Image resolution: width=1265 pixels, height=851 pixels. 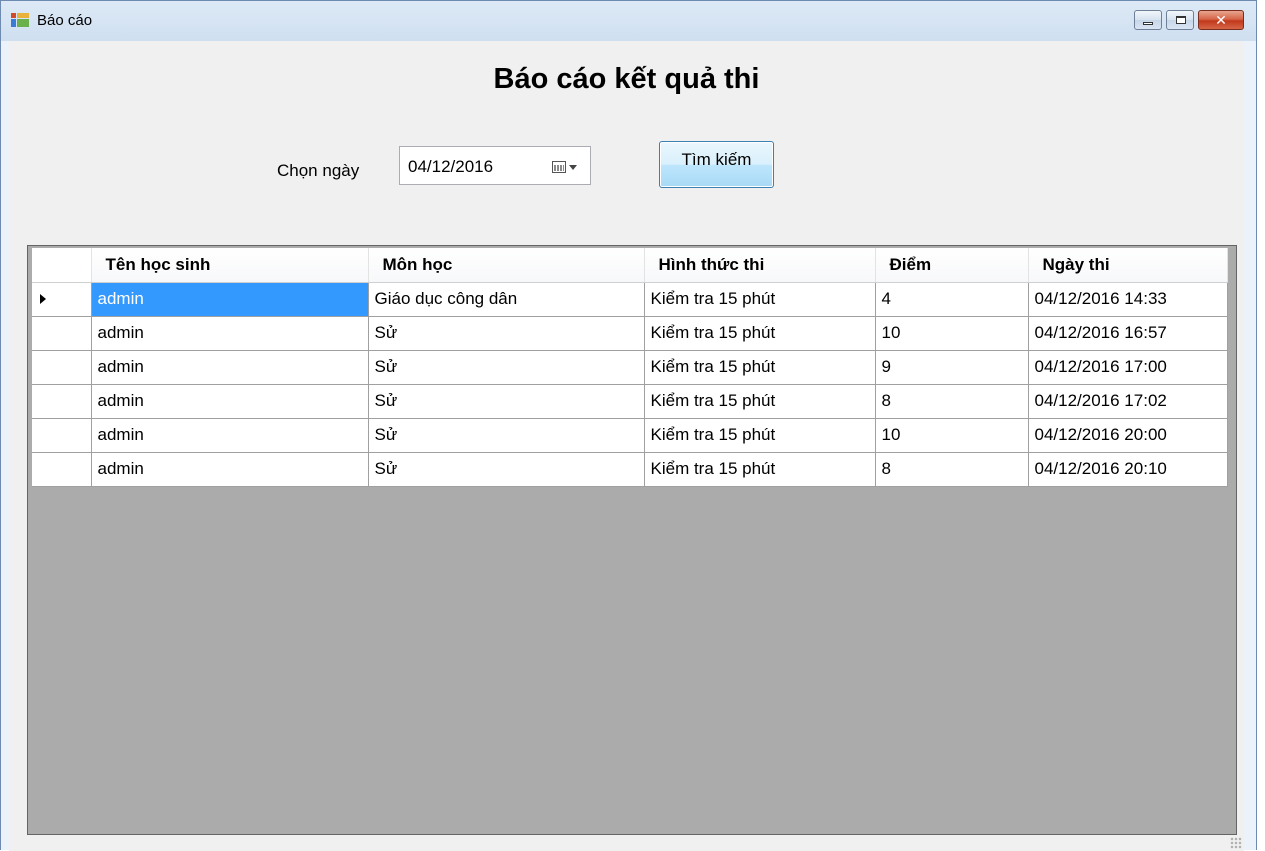 What do you see at coordinates (952, 367) in the screenshot?
I see `cell-score: 9` at bounding box center [952, 367].